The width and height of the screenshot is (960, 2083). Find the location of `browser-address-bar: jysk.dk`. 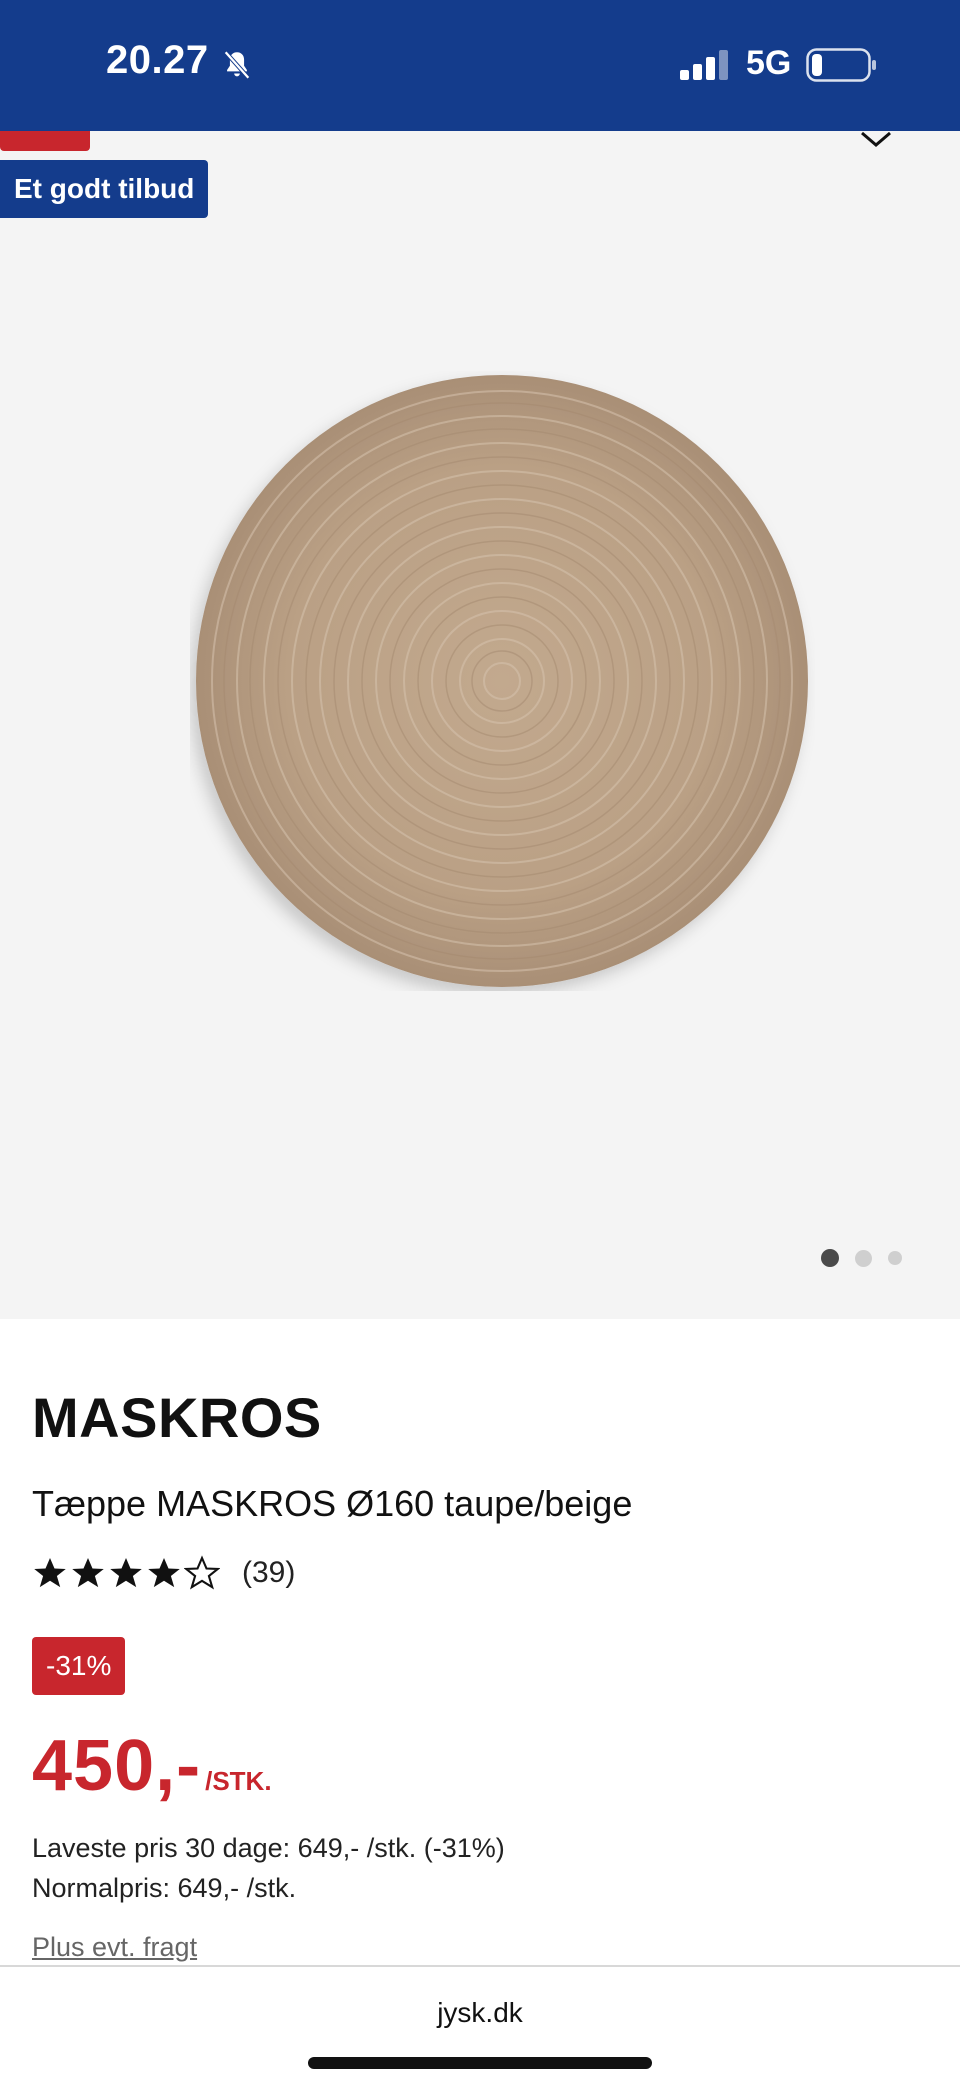

browser-address-bar: jysk.dk is located at coordinates (480, 2024).